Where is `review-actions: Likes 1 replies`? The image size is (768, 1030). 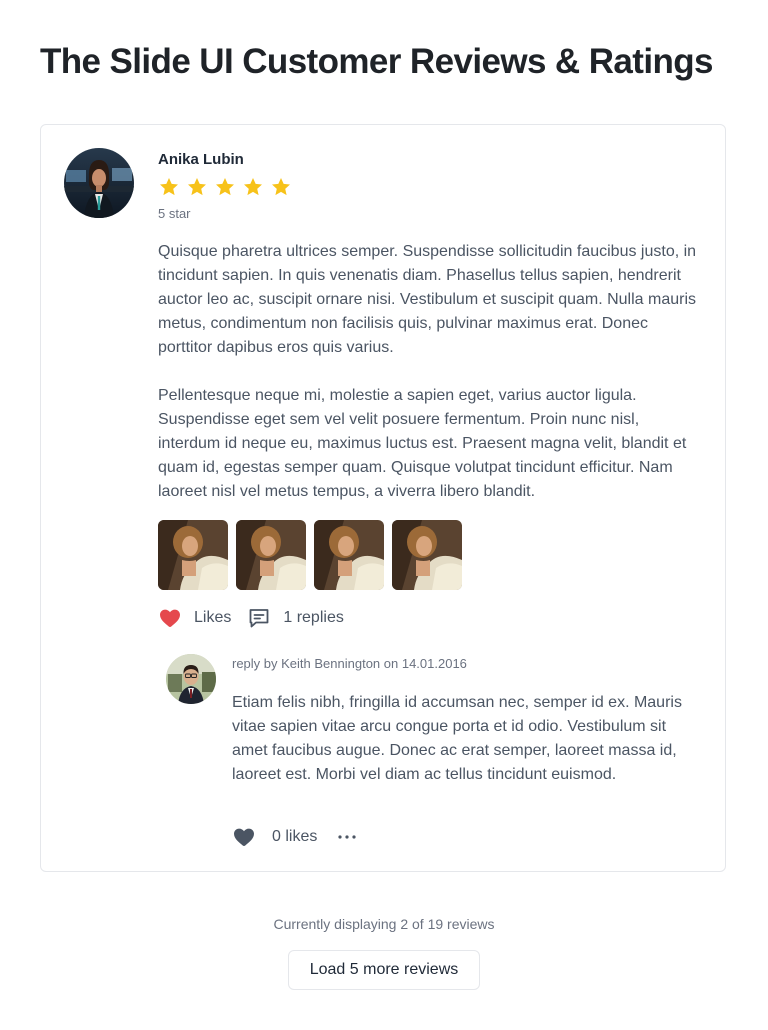
review-actions: Likes 1 replies is located at coordinates (251, 618).